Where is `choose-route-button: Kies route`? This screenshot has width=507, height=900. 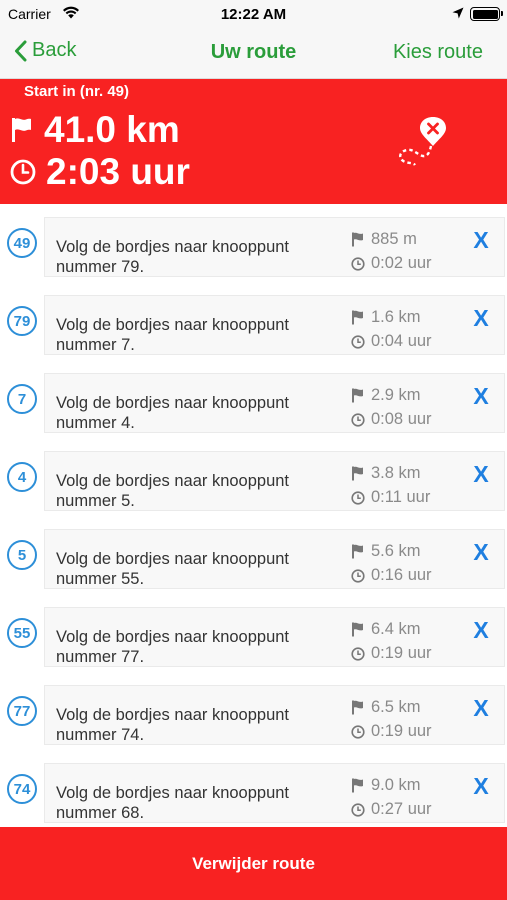
choose-route-button: Kies route is located at coordinates (438, 52).